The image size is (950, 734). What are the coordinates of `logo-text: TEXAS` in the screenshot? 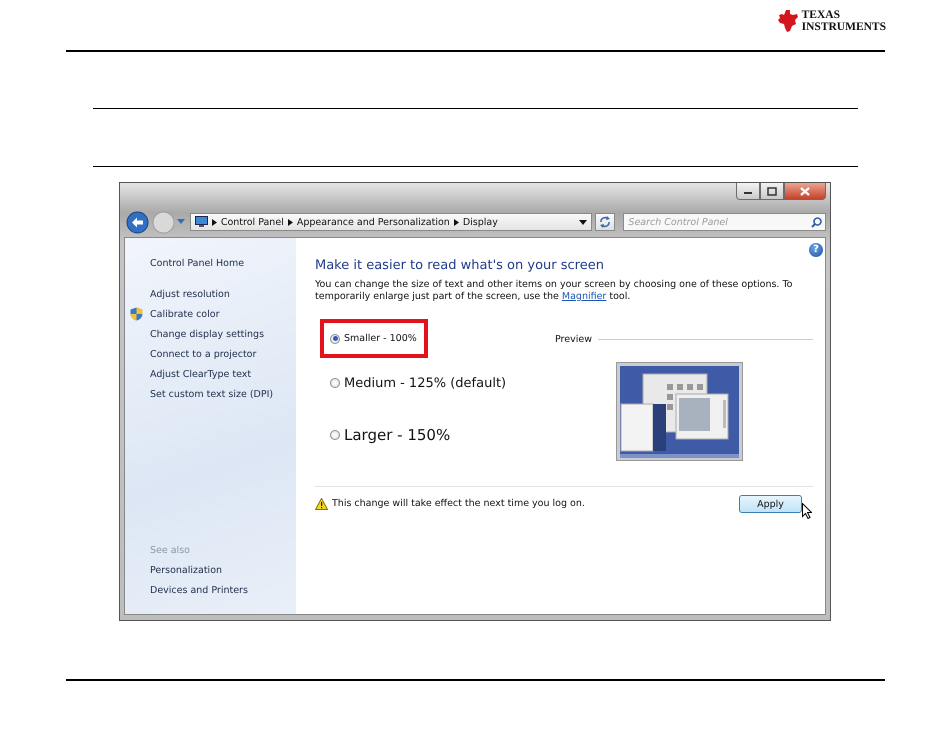 It's located at (821, 15).